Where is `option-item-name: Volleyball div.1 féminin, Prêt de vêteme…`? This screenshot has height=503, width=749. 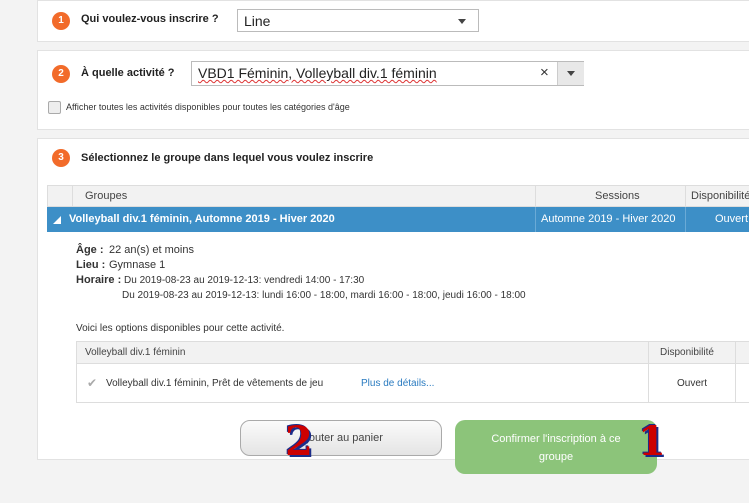 option-item-name: Volleyball div.1 féminin, Prêt de vêteme… is located at coordinates (215, 383).